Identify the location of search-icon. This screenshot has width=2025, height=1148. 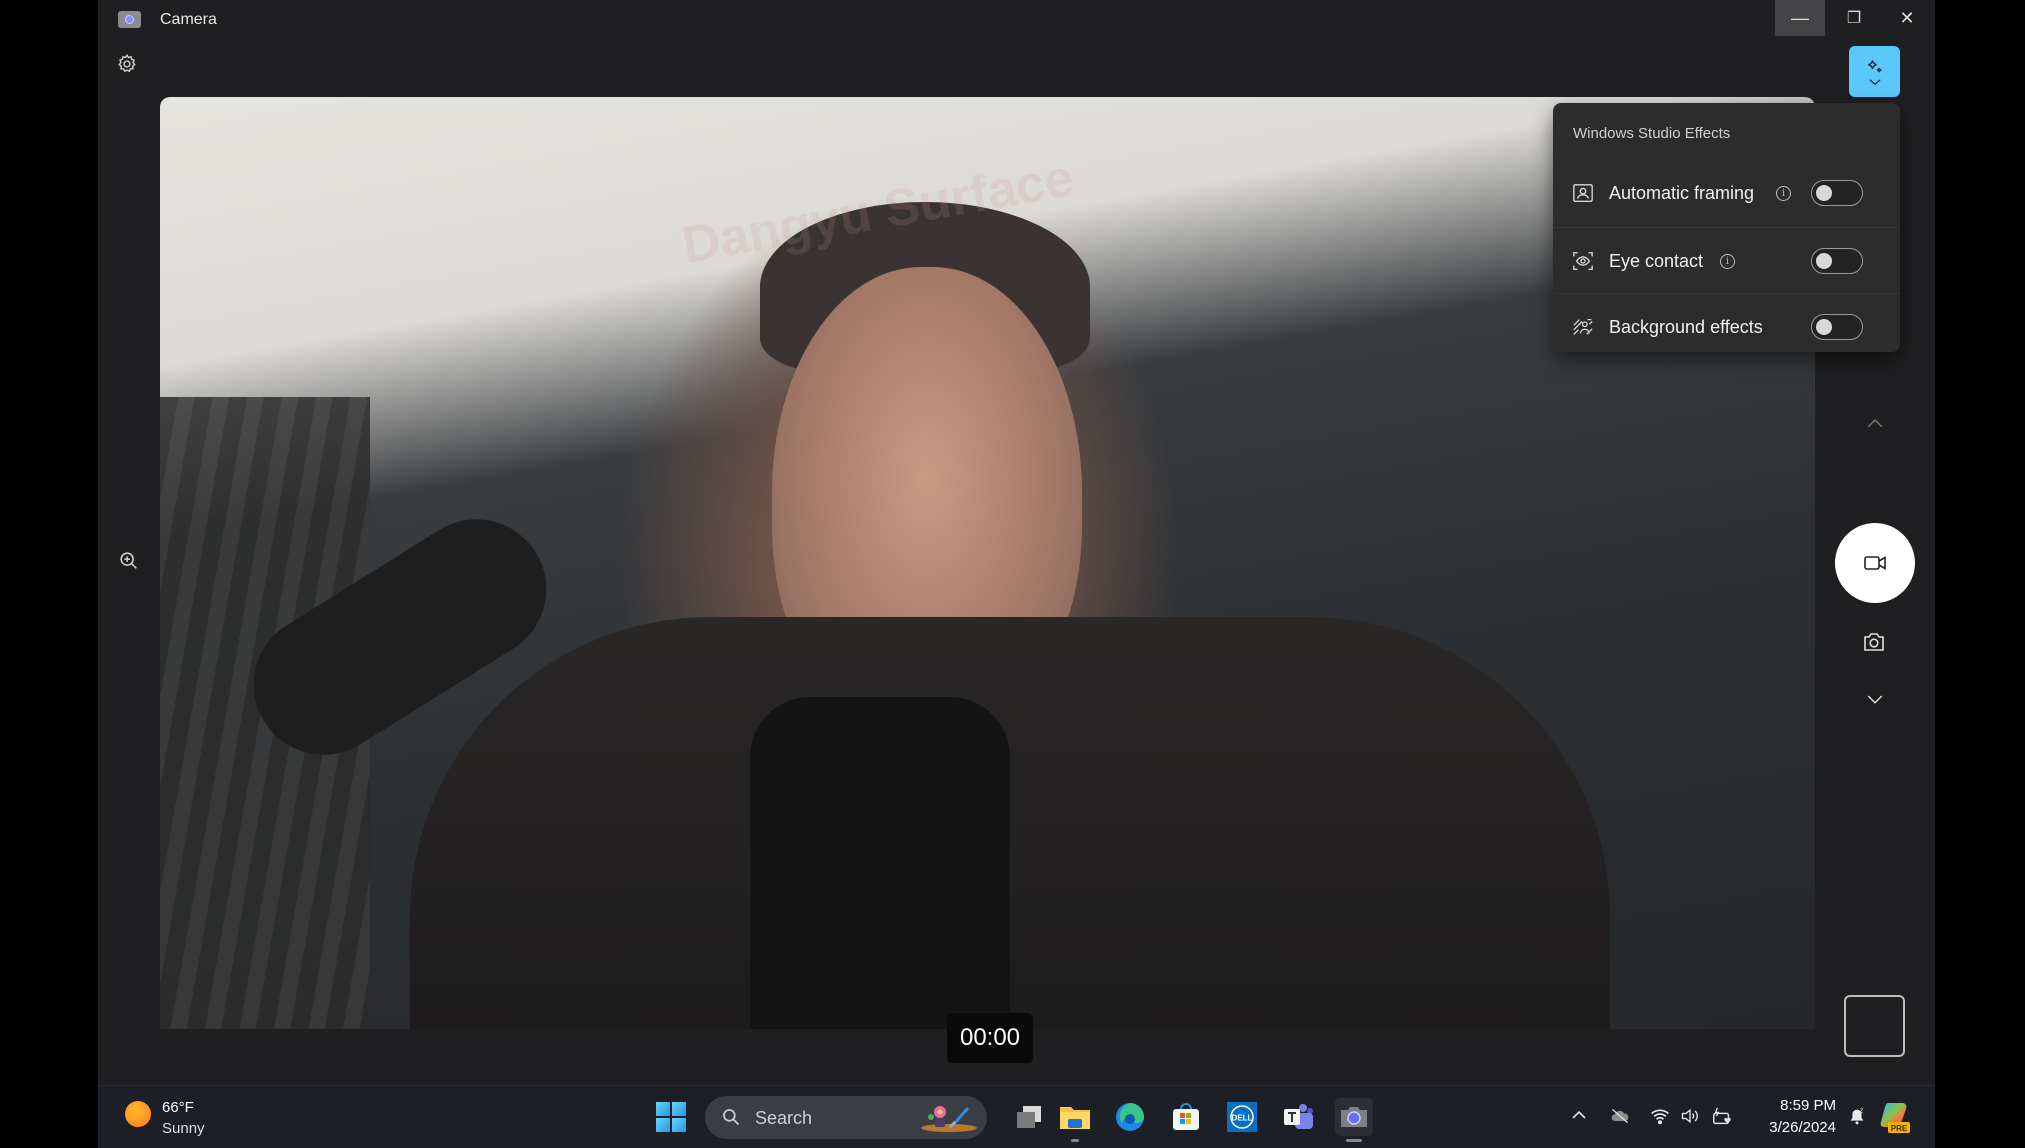
(731, 1117).